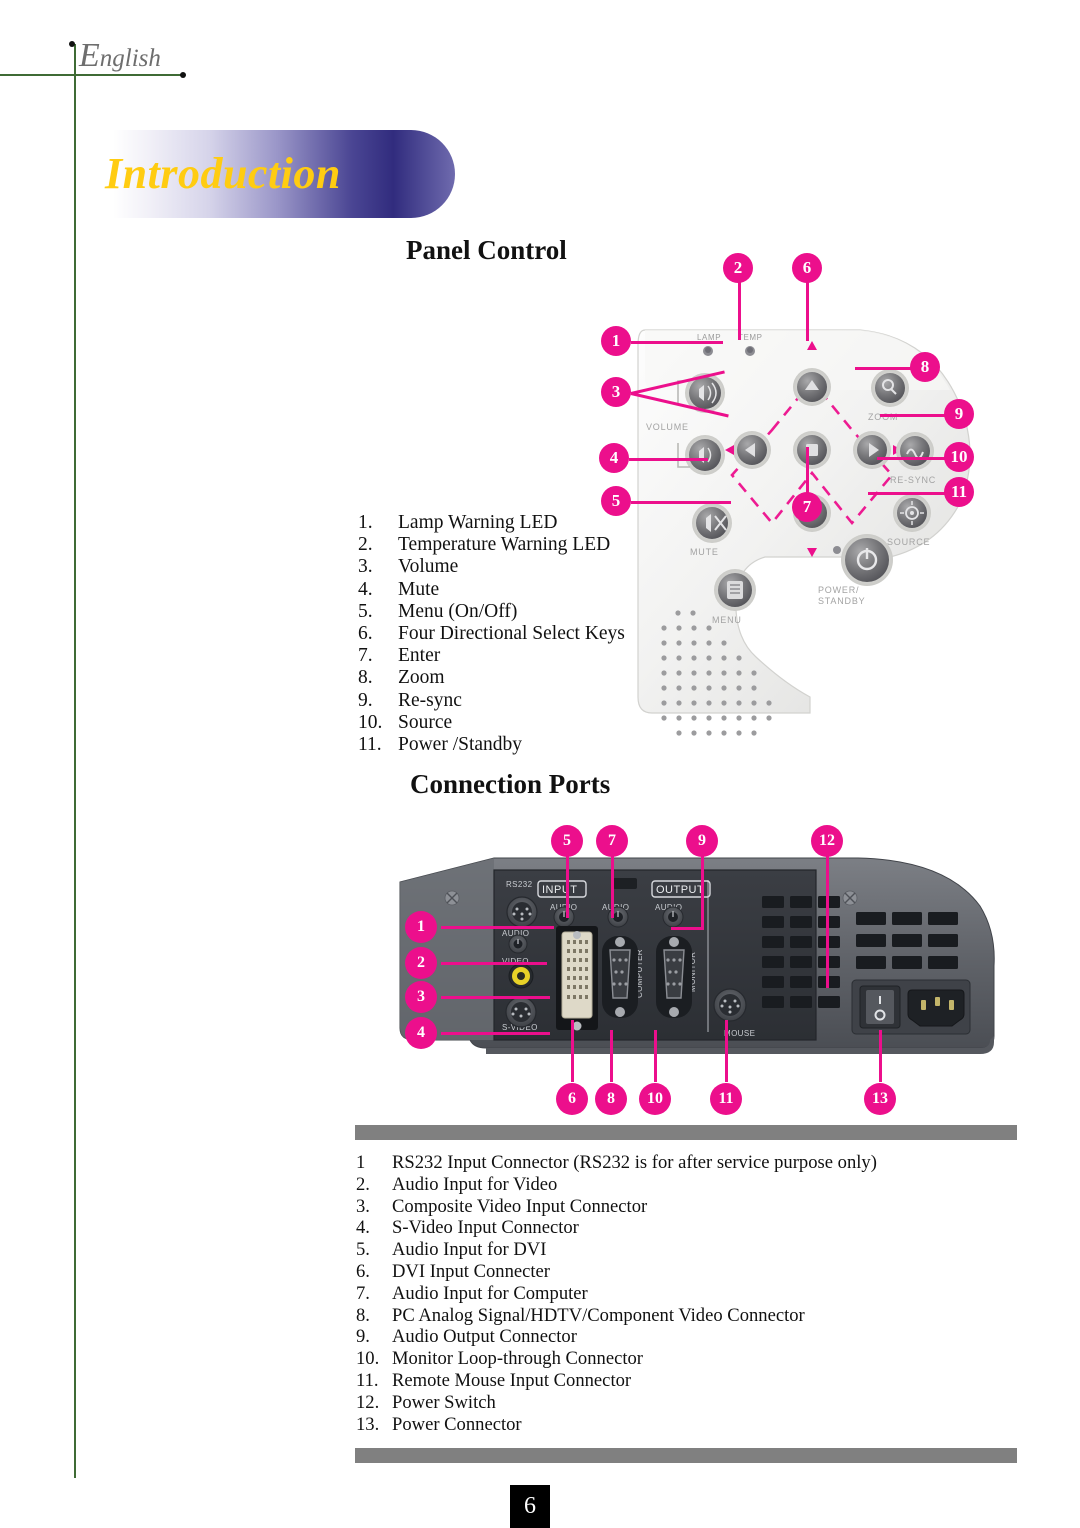 The image size is (1080, 1528). Describe the element at coordinates (520, 1206) in the screenshot. I see `list-item-label: Composite Video Input Connector` at that location.